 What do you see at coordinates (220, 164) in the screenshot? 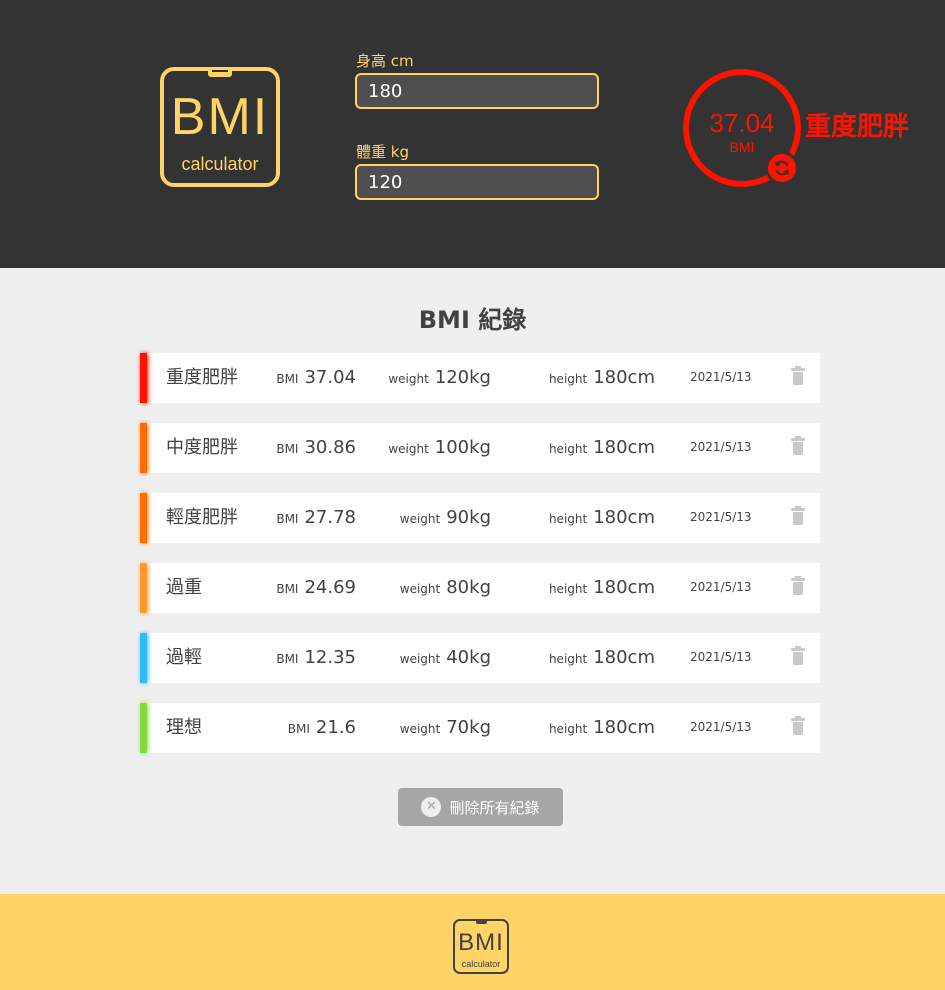
I see `logo-subtitle: calculator` at bounding box center [220, 164].